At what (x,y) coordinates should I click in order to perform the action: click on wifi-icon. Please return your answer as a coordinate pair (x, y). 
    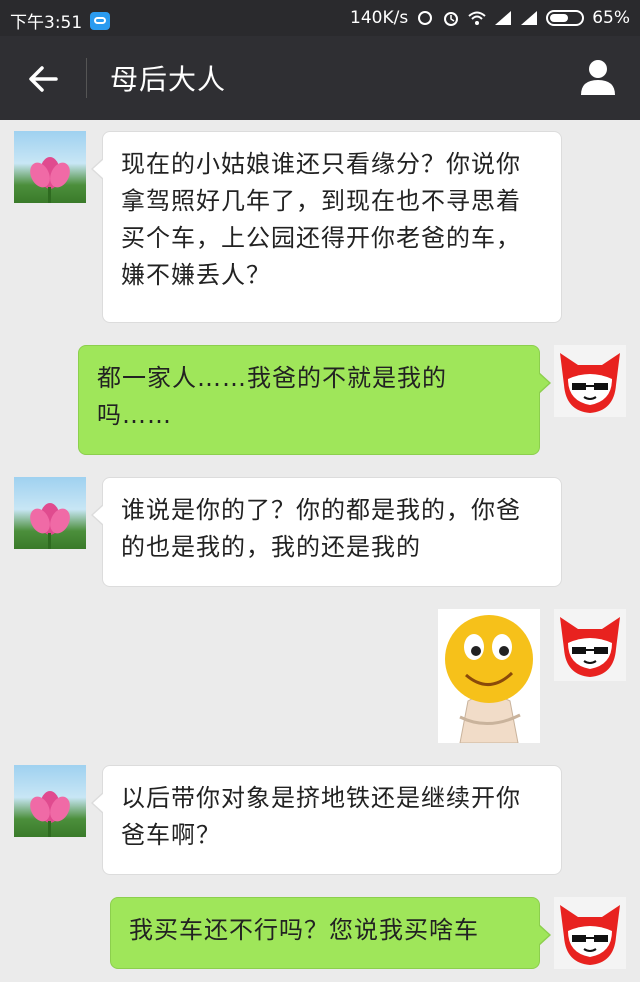
    Looking at the image, I should click on (477, 18).